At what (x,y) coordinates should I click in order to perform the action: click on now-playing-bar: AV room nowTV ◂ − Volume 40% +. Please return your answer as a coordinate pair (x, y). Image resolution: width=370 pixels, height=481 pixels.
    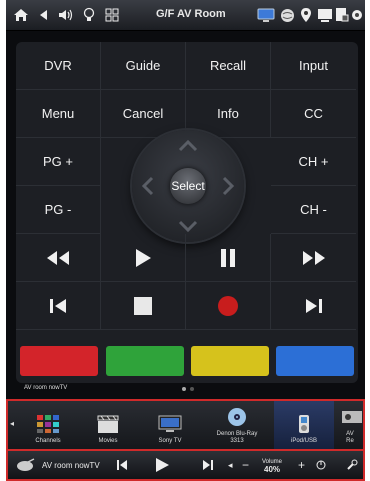
    Looking at the image, I should click on (185, 466).